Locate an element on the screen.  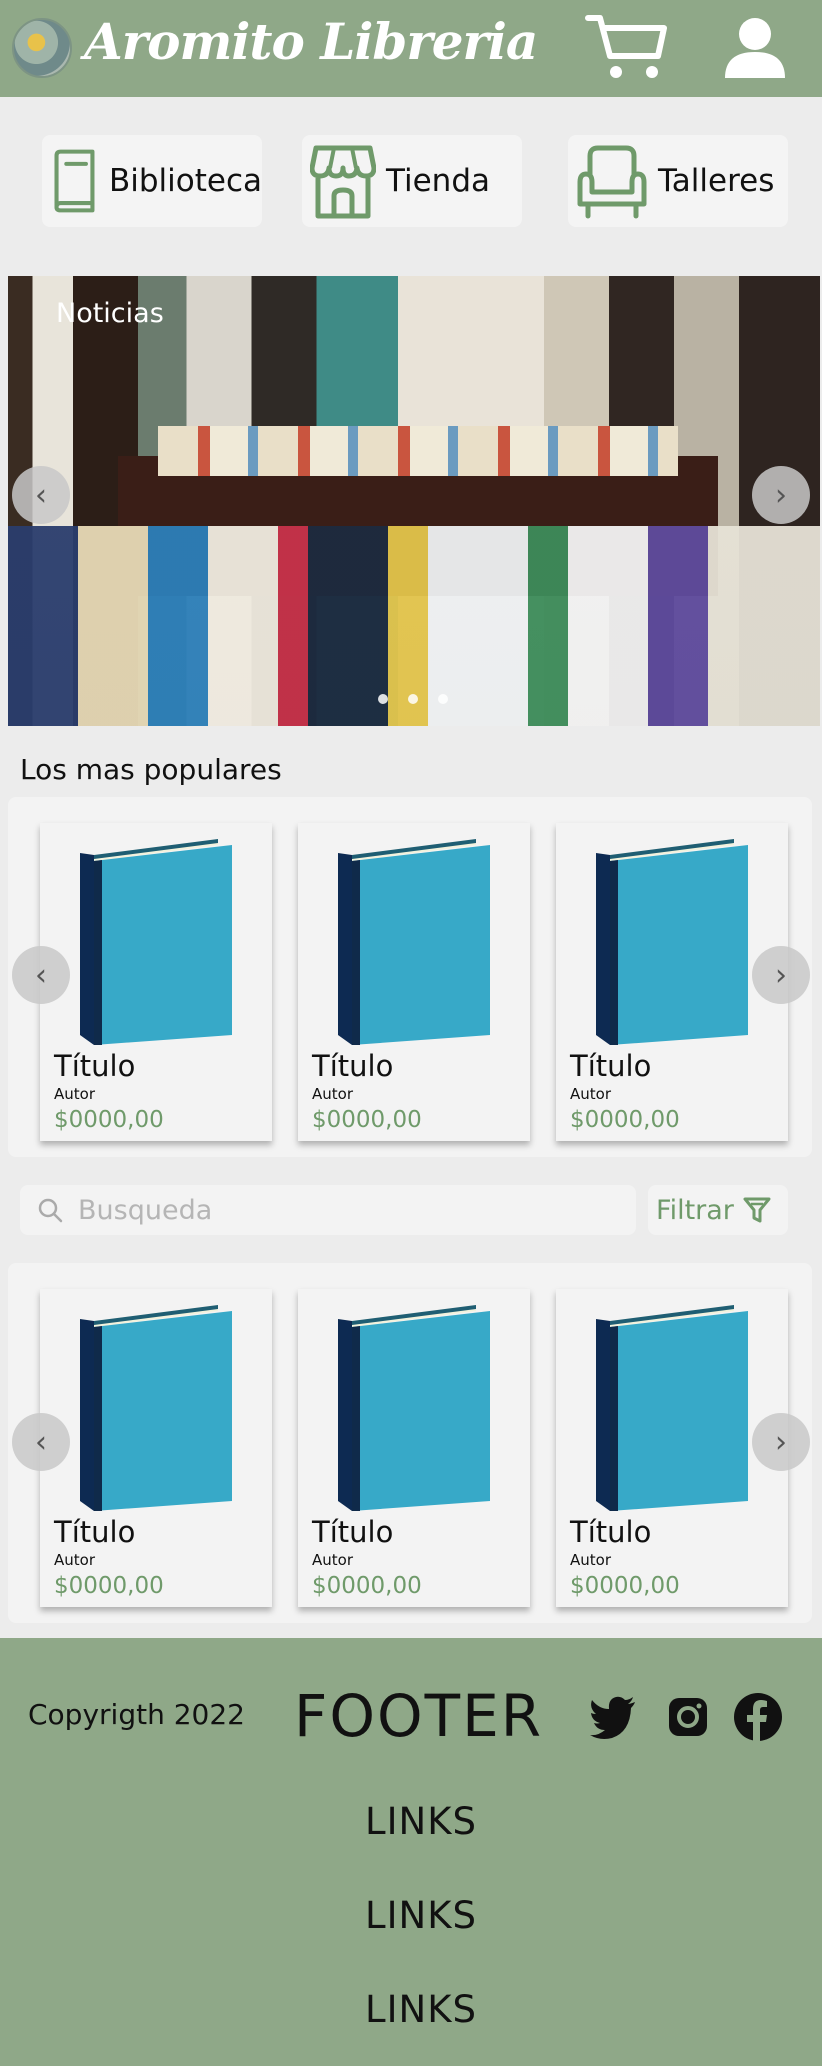
site-header: Aromito Libreria is located at coordinates (411, 48).